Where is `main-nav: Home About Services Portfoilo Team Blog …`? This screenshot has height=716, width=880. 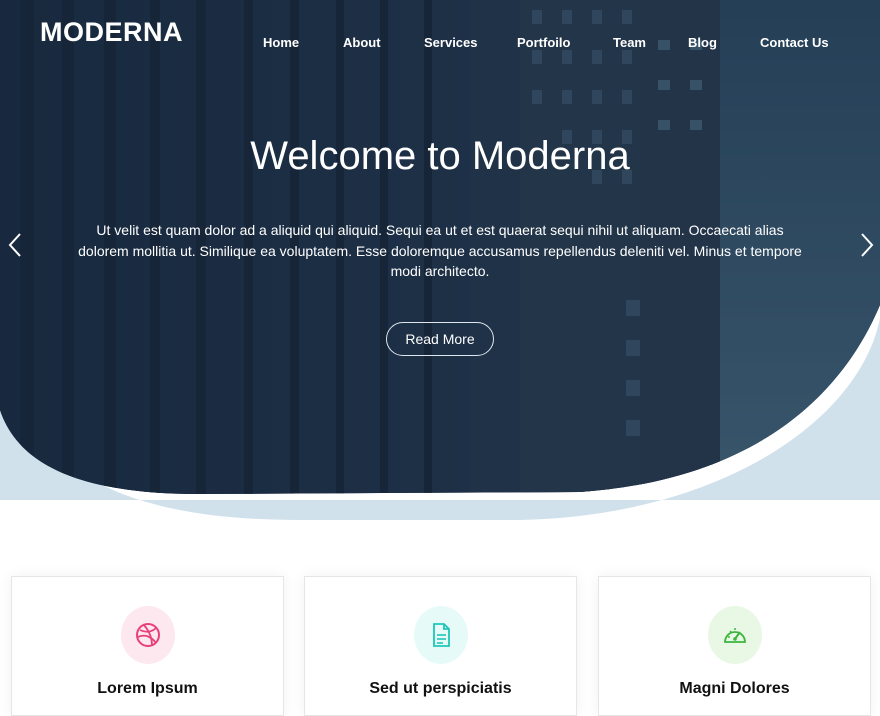
main-nav: Home About Services Portfoilo Team Blog … is located at coordinates (440, 43).